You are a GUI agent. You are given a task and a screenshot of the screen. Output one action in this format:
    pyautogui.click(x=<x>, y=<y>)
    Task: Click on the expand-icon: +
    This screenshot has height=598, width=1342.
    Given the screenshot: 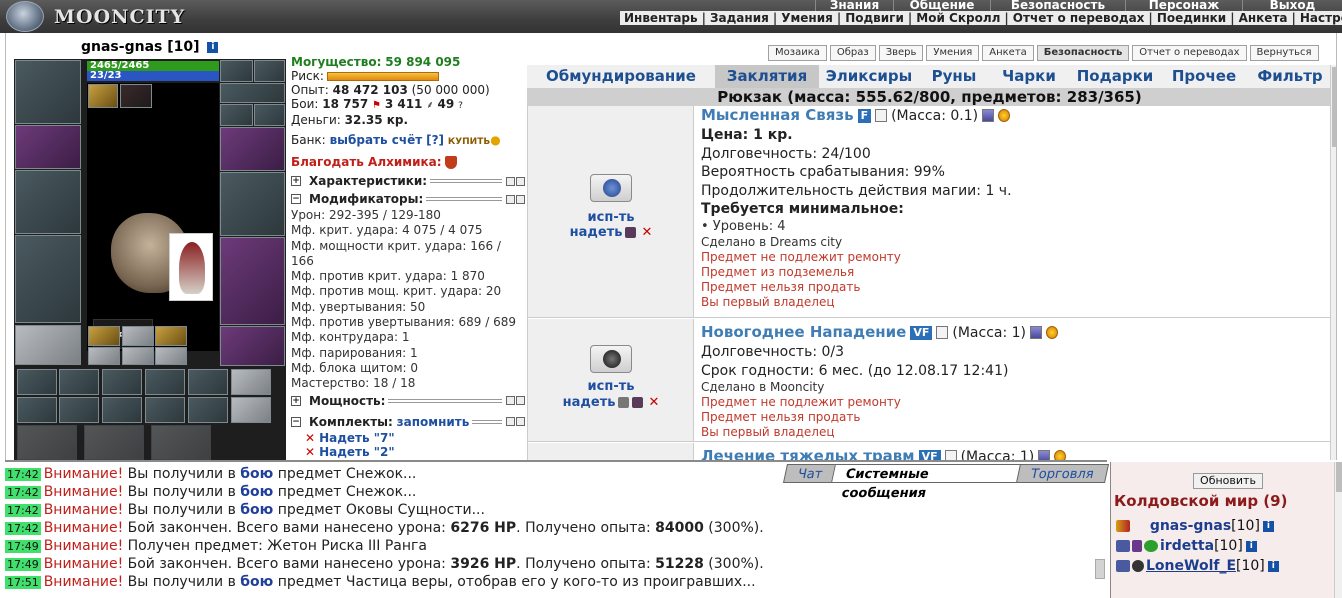 What is the action you would take?
    pyautogui.click(x=296, y=181)
    